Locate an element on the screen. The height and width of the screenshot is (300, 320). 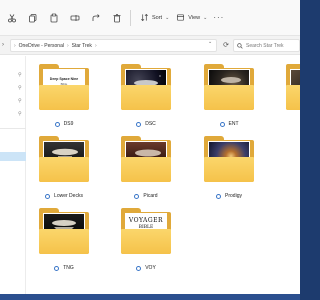
view-button: View ⌄ is located at coordinates (191, 18).